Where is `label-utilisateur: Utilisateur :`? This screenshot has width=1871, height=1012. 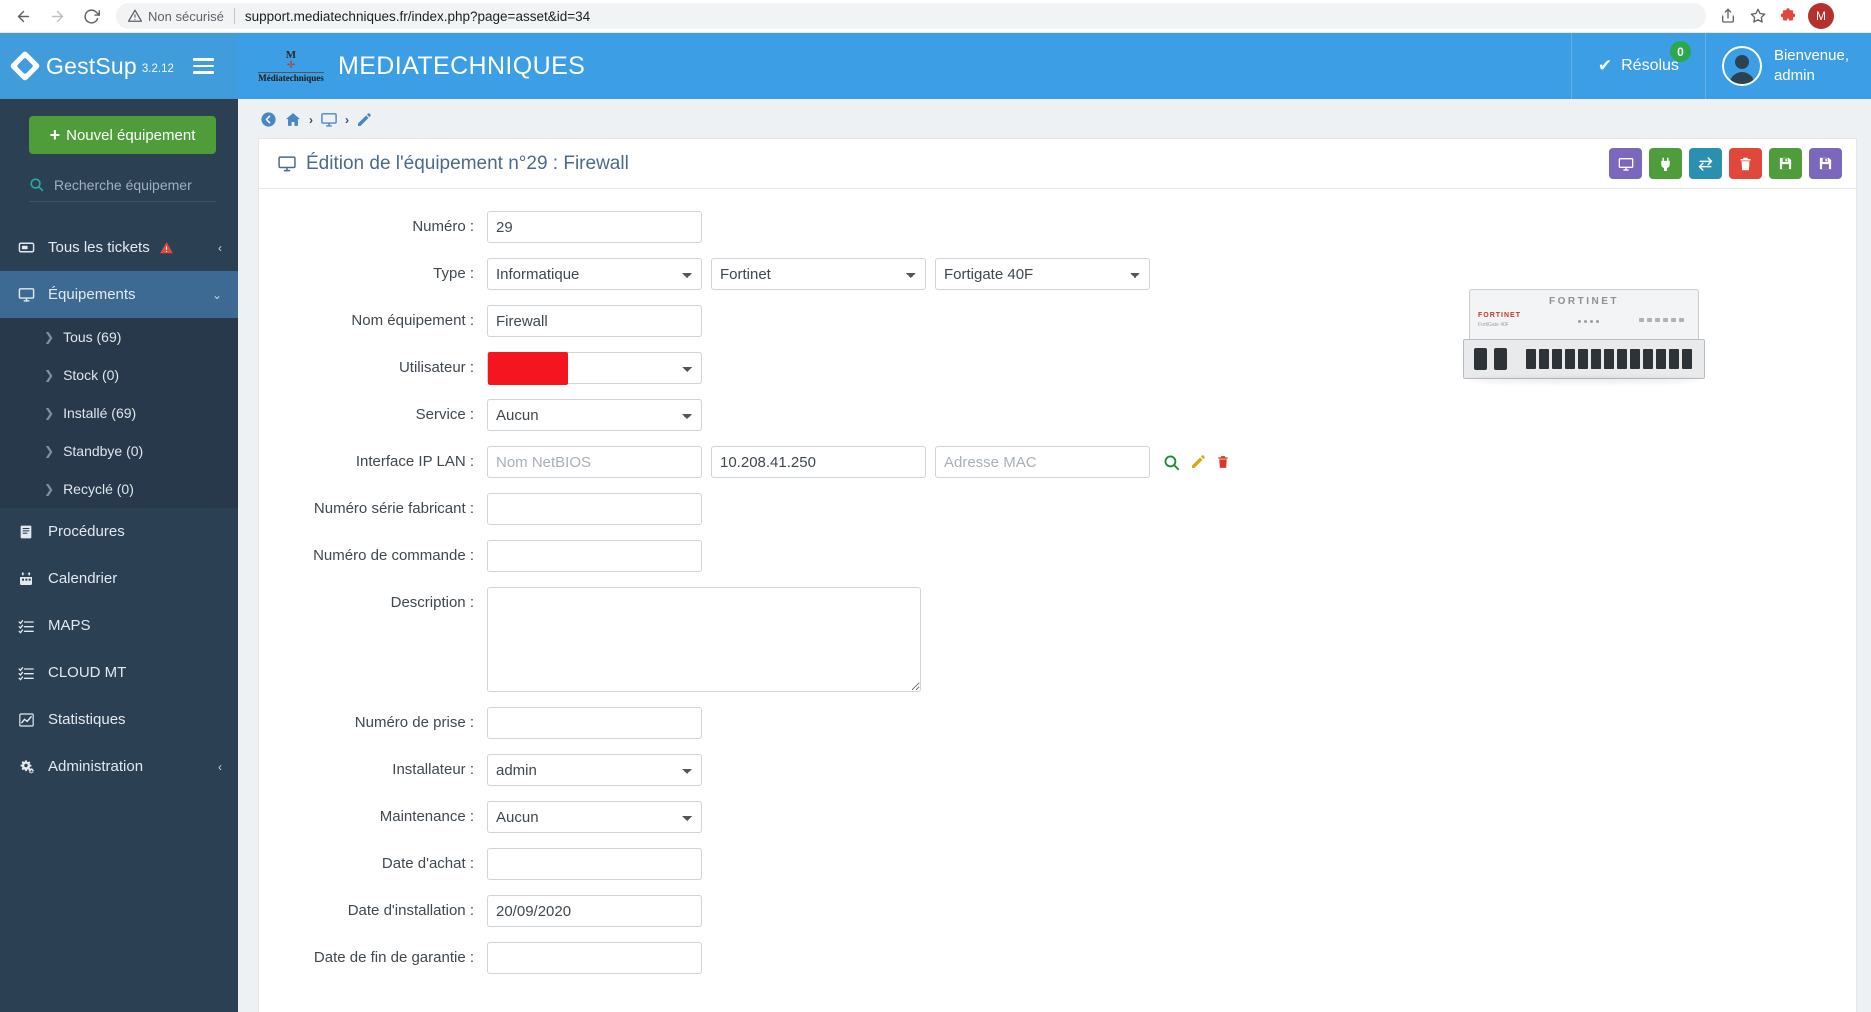 label-utilisateur: Utilisateur : is located at coordinates (436, 367).